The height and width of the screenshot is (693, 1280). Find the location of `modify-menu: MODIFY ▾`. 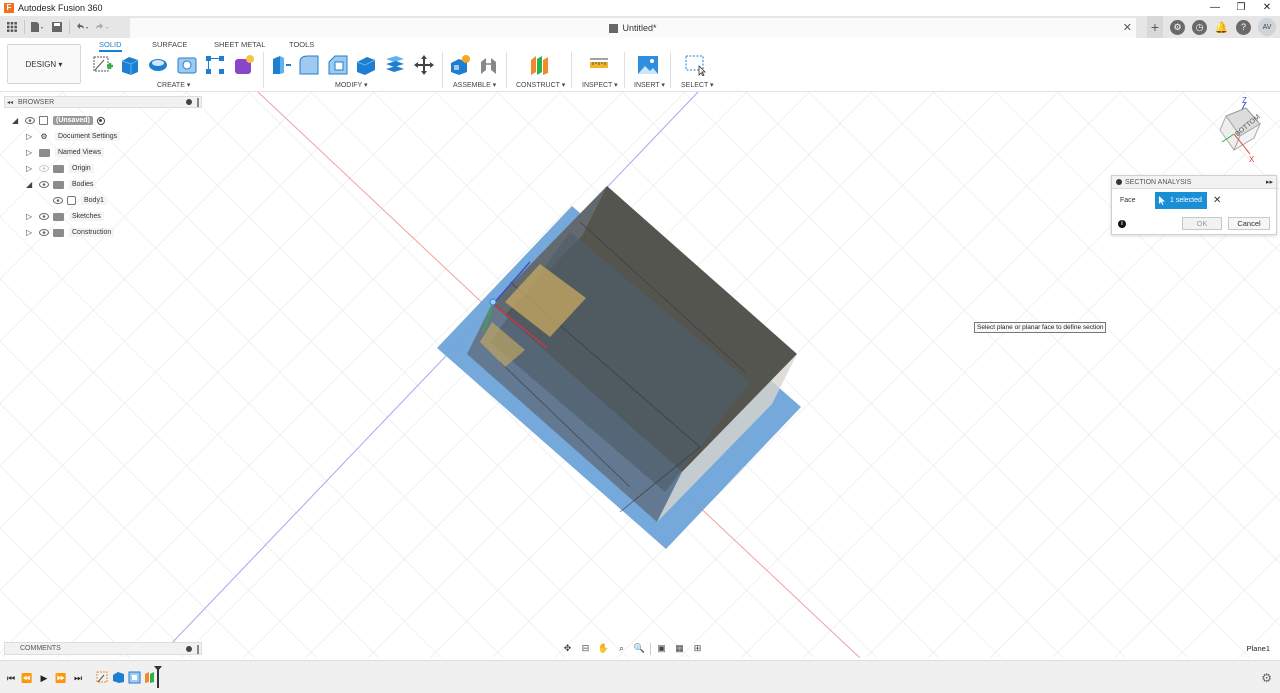

modify-menu: MODIFY ▾ is located at coordinates (351, 85).